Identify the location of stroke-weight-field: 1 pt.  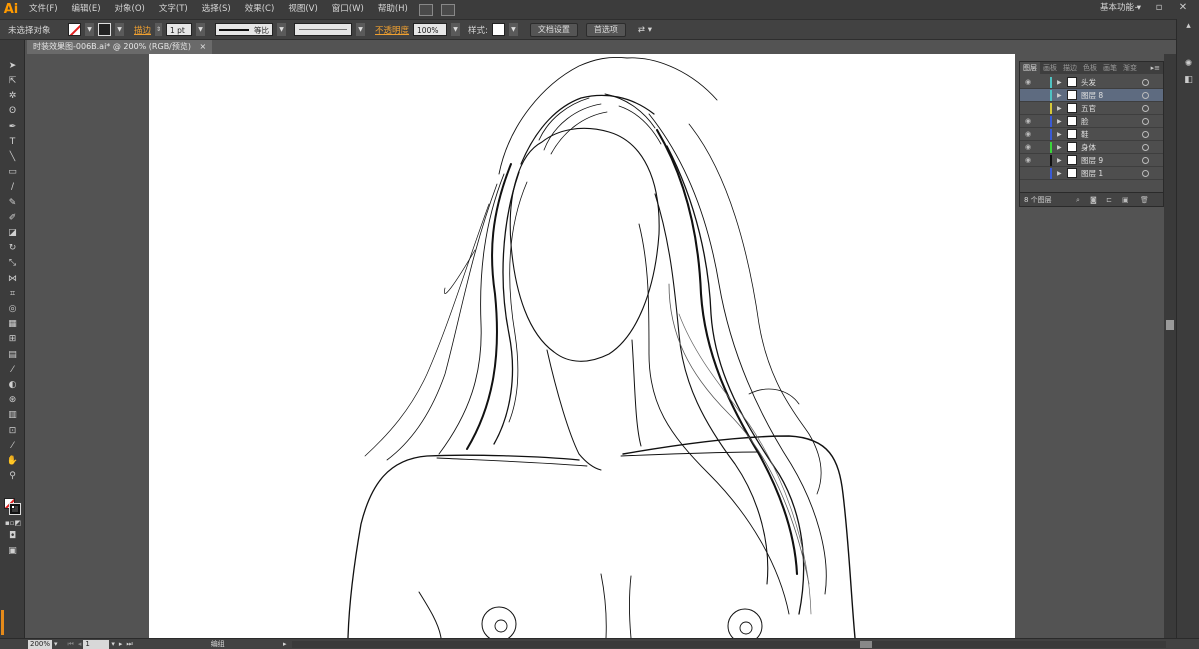
(179, 29).